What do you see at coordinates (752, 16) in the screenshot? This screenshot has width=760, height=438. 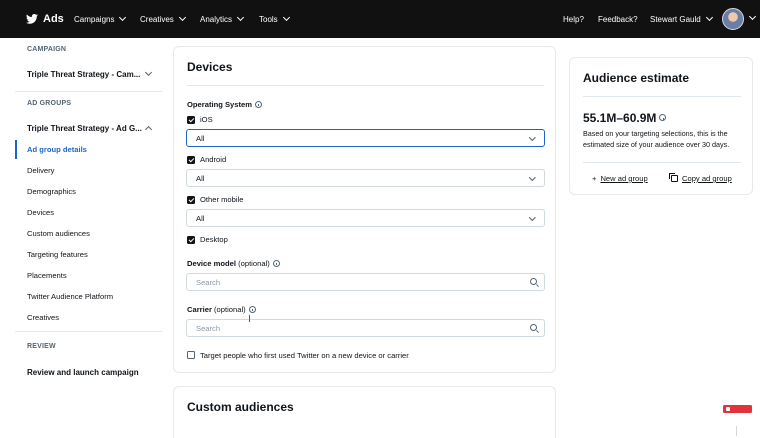 I see `avatar-chevron-down-icon` at bounding box center [752, 16].